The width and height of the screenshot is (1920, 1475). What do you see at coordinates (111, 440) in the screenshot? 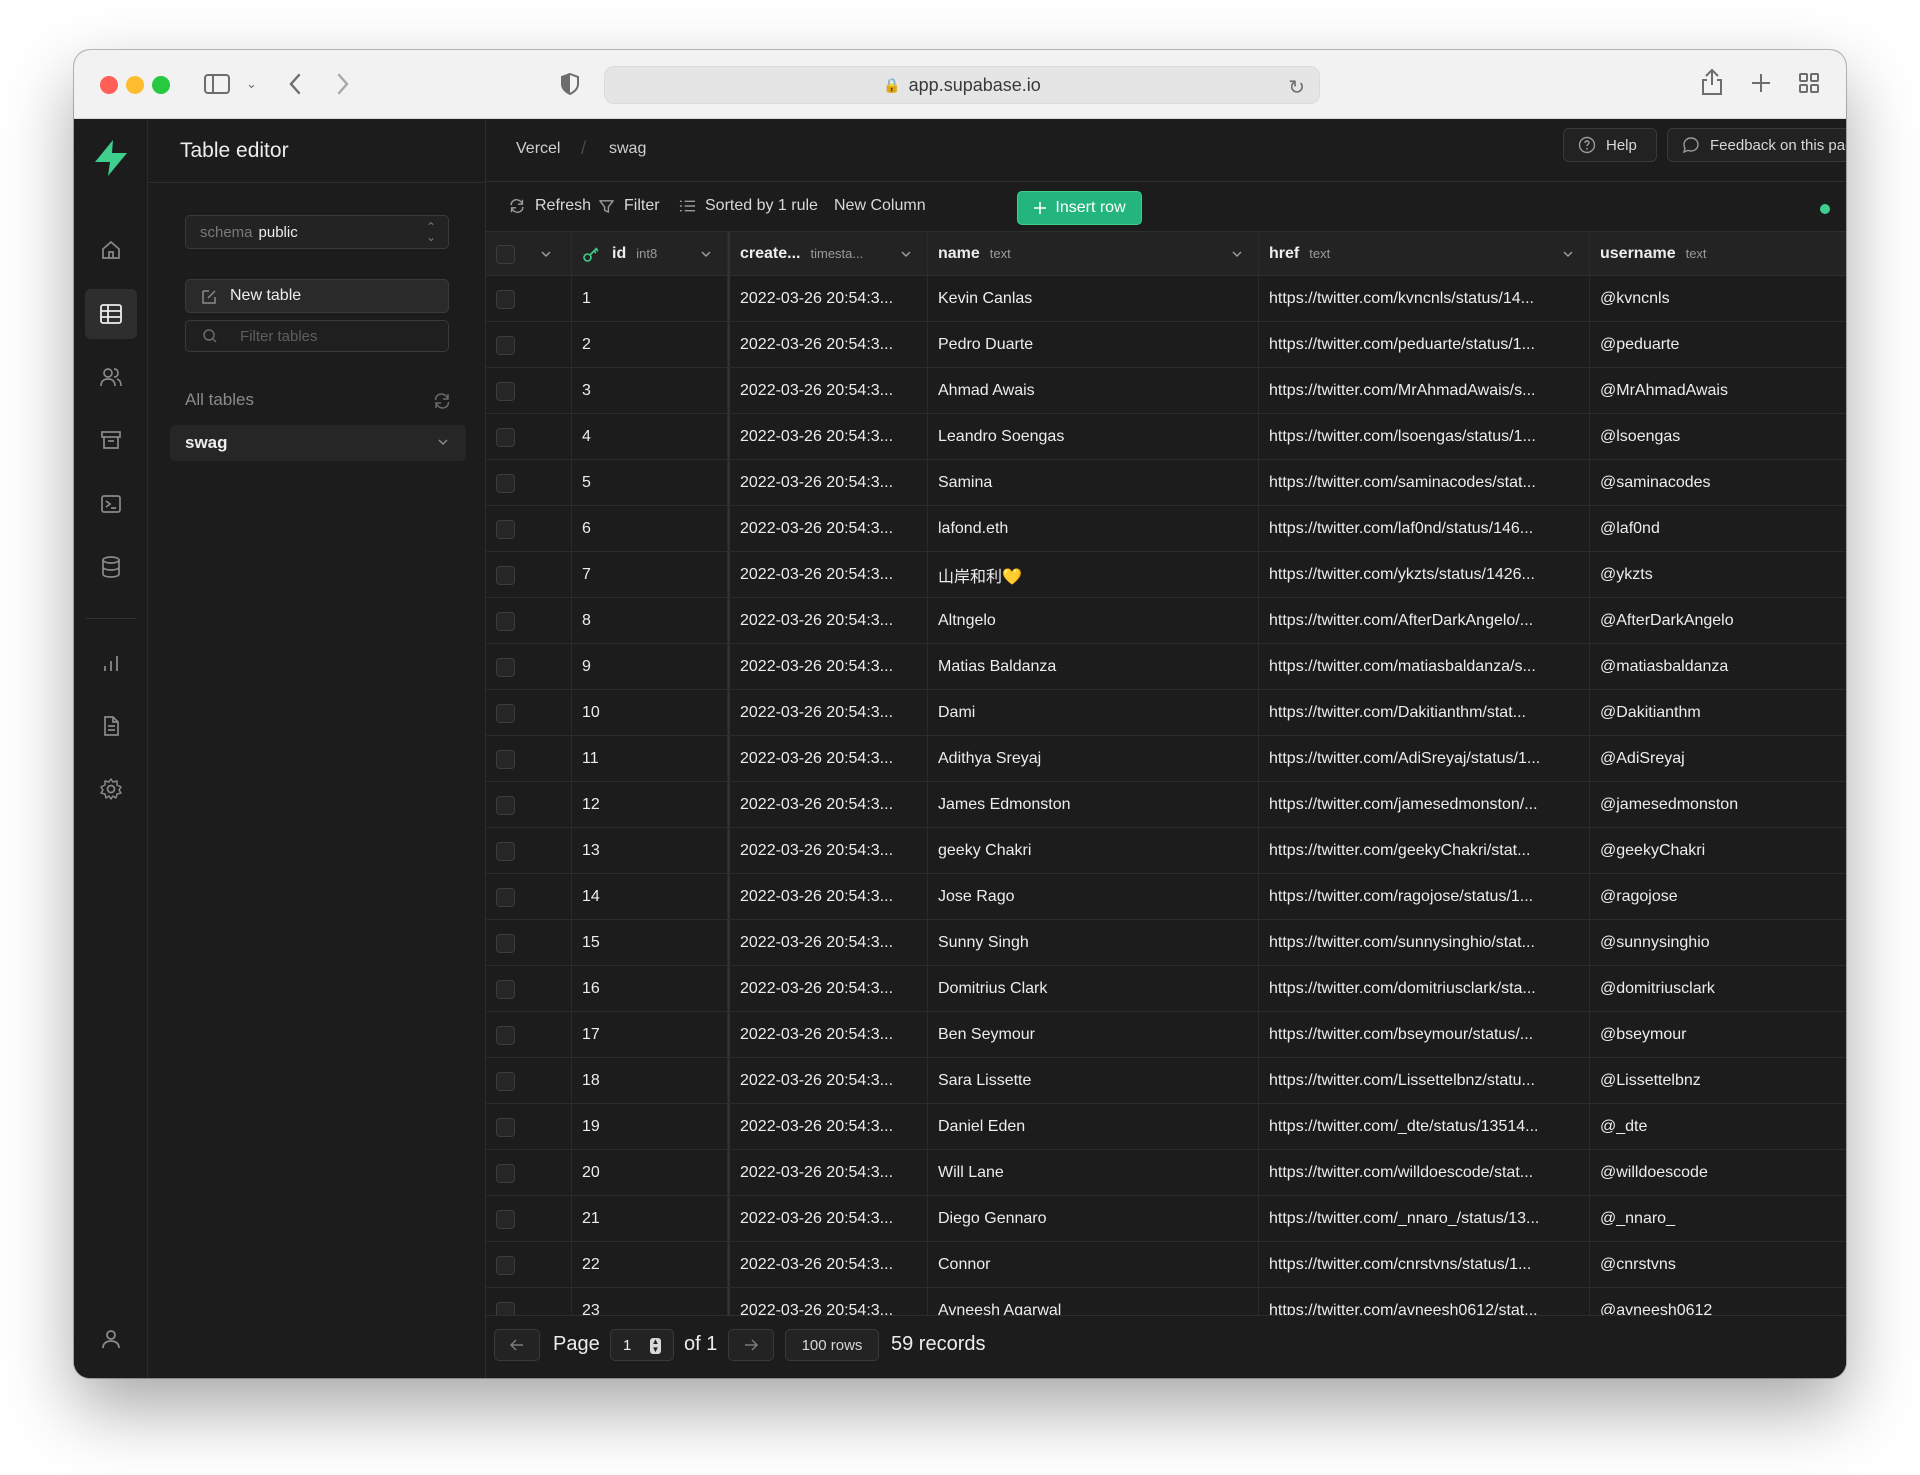
I see `archive-icon` at bounding box center [111, 440].